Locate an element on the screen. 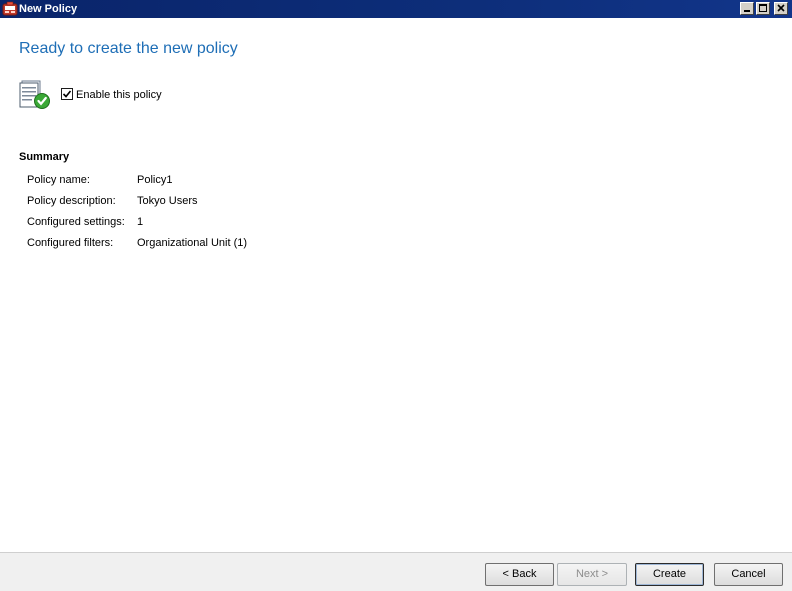 This screenshot has width=792, height=591. back-button: < Back is located at coordinates (519, 574).